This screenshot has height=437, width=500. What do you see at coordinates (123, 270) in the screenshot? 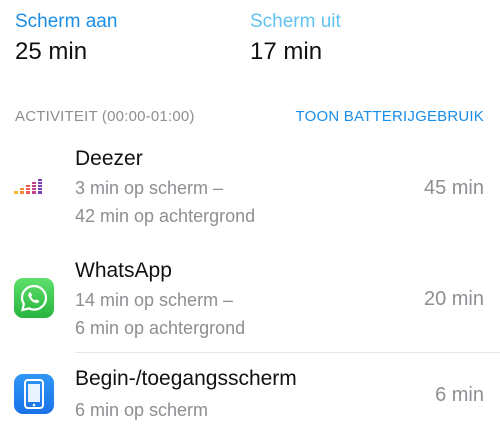
I see `app-name: WhatsApp` at bounding box center [123, 270].